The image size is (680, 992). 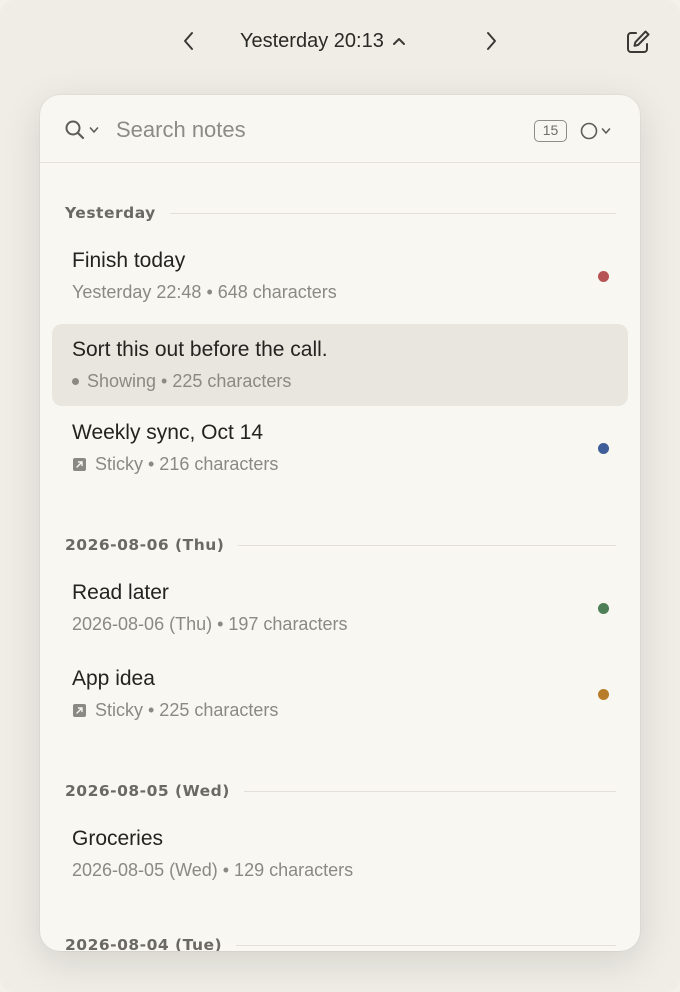 I want to click on note-title: Finish today, so click(x=129, y=260).